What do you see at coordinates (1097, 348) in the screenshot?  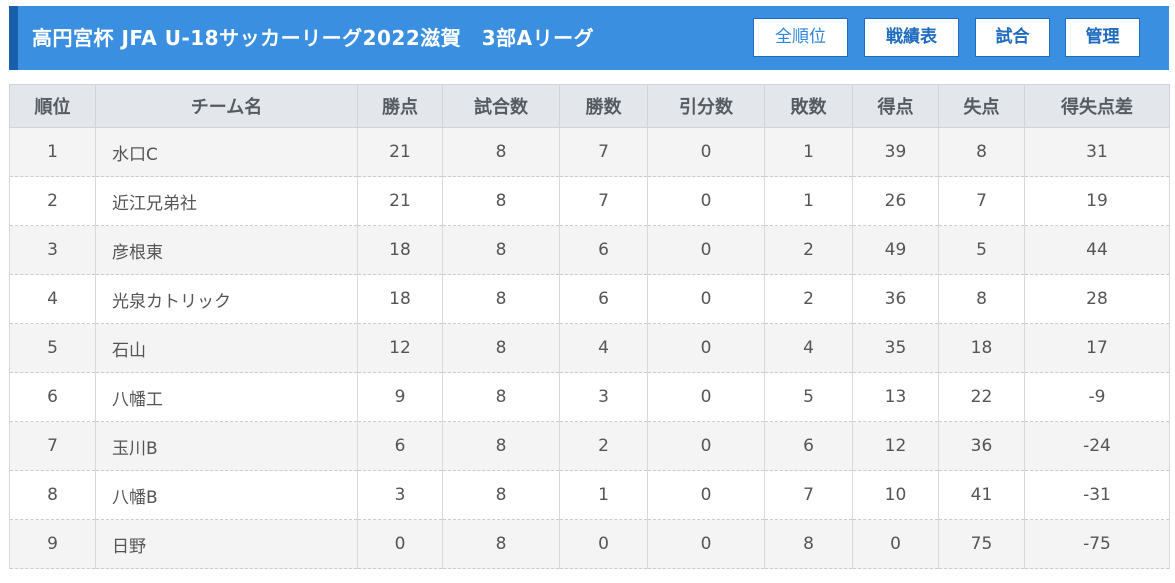 I see `goal-diff-cell: 17` at bounding box center [1097, 348].